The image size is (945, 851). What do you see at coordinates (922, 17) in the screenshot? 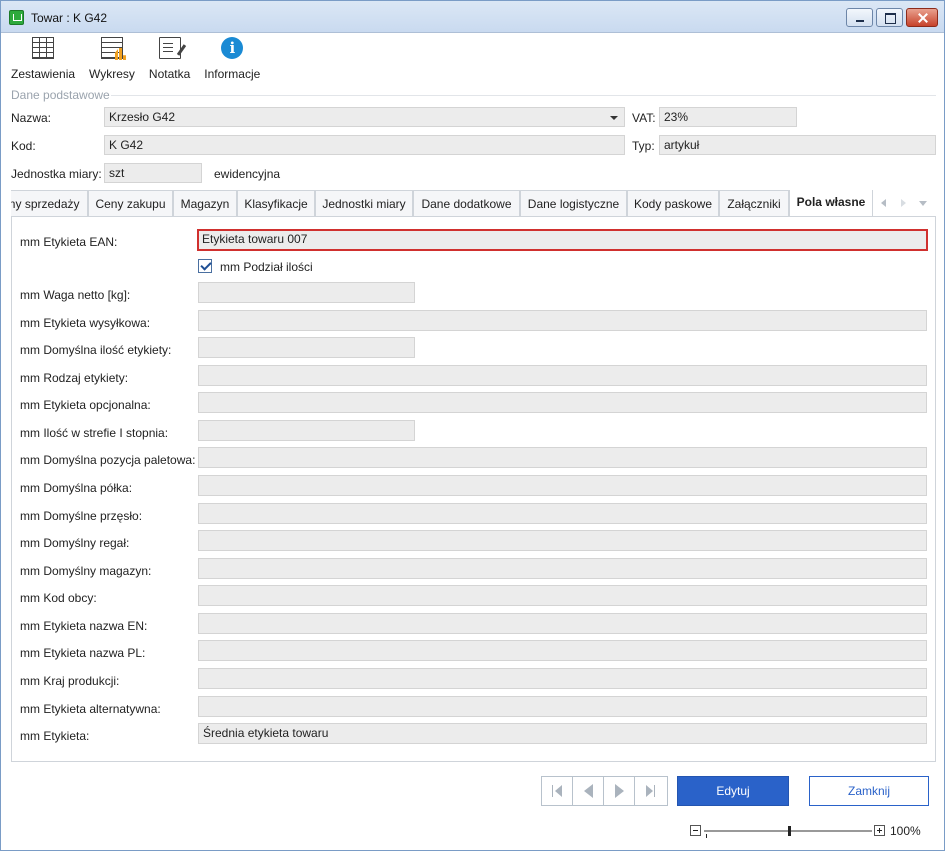
I see `close-window-button` at bounding box center [922, 17].